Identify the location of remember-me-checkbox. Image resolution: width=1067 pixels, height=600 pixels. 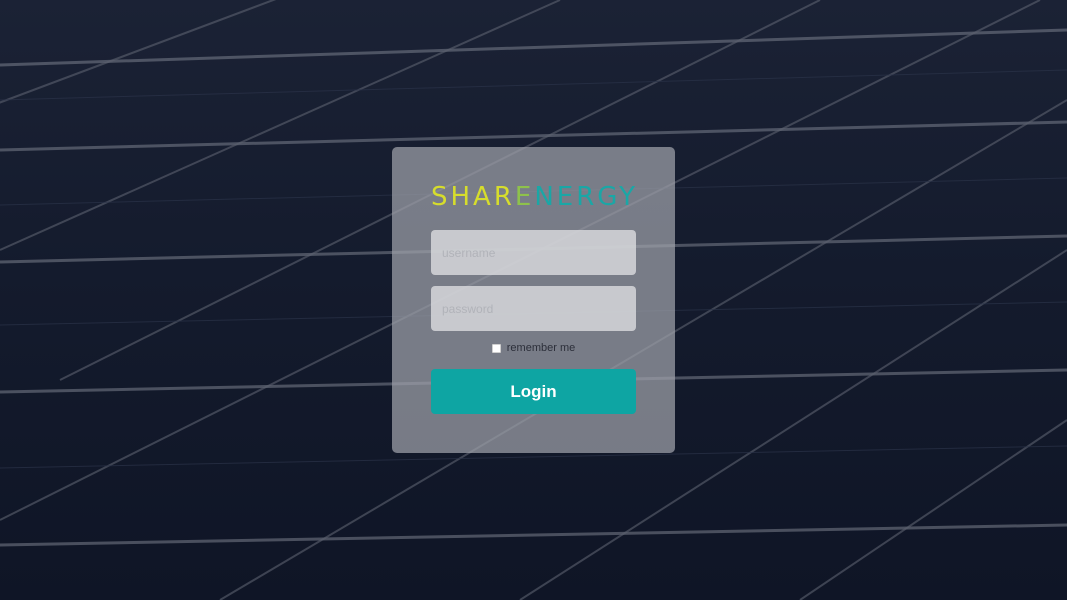
(496, 348).